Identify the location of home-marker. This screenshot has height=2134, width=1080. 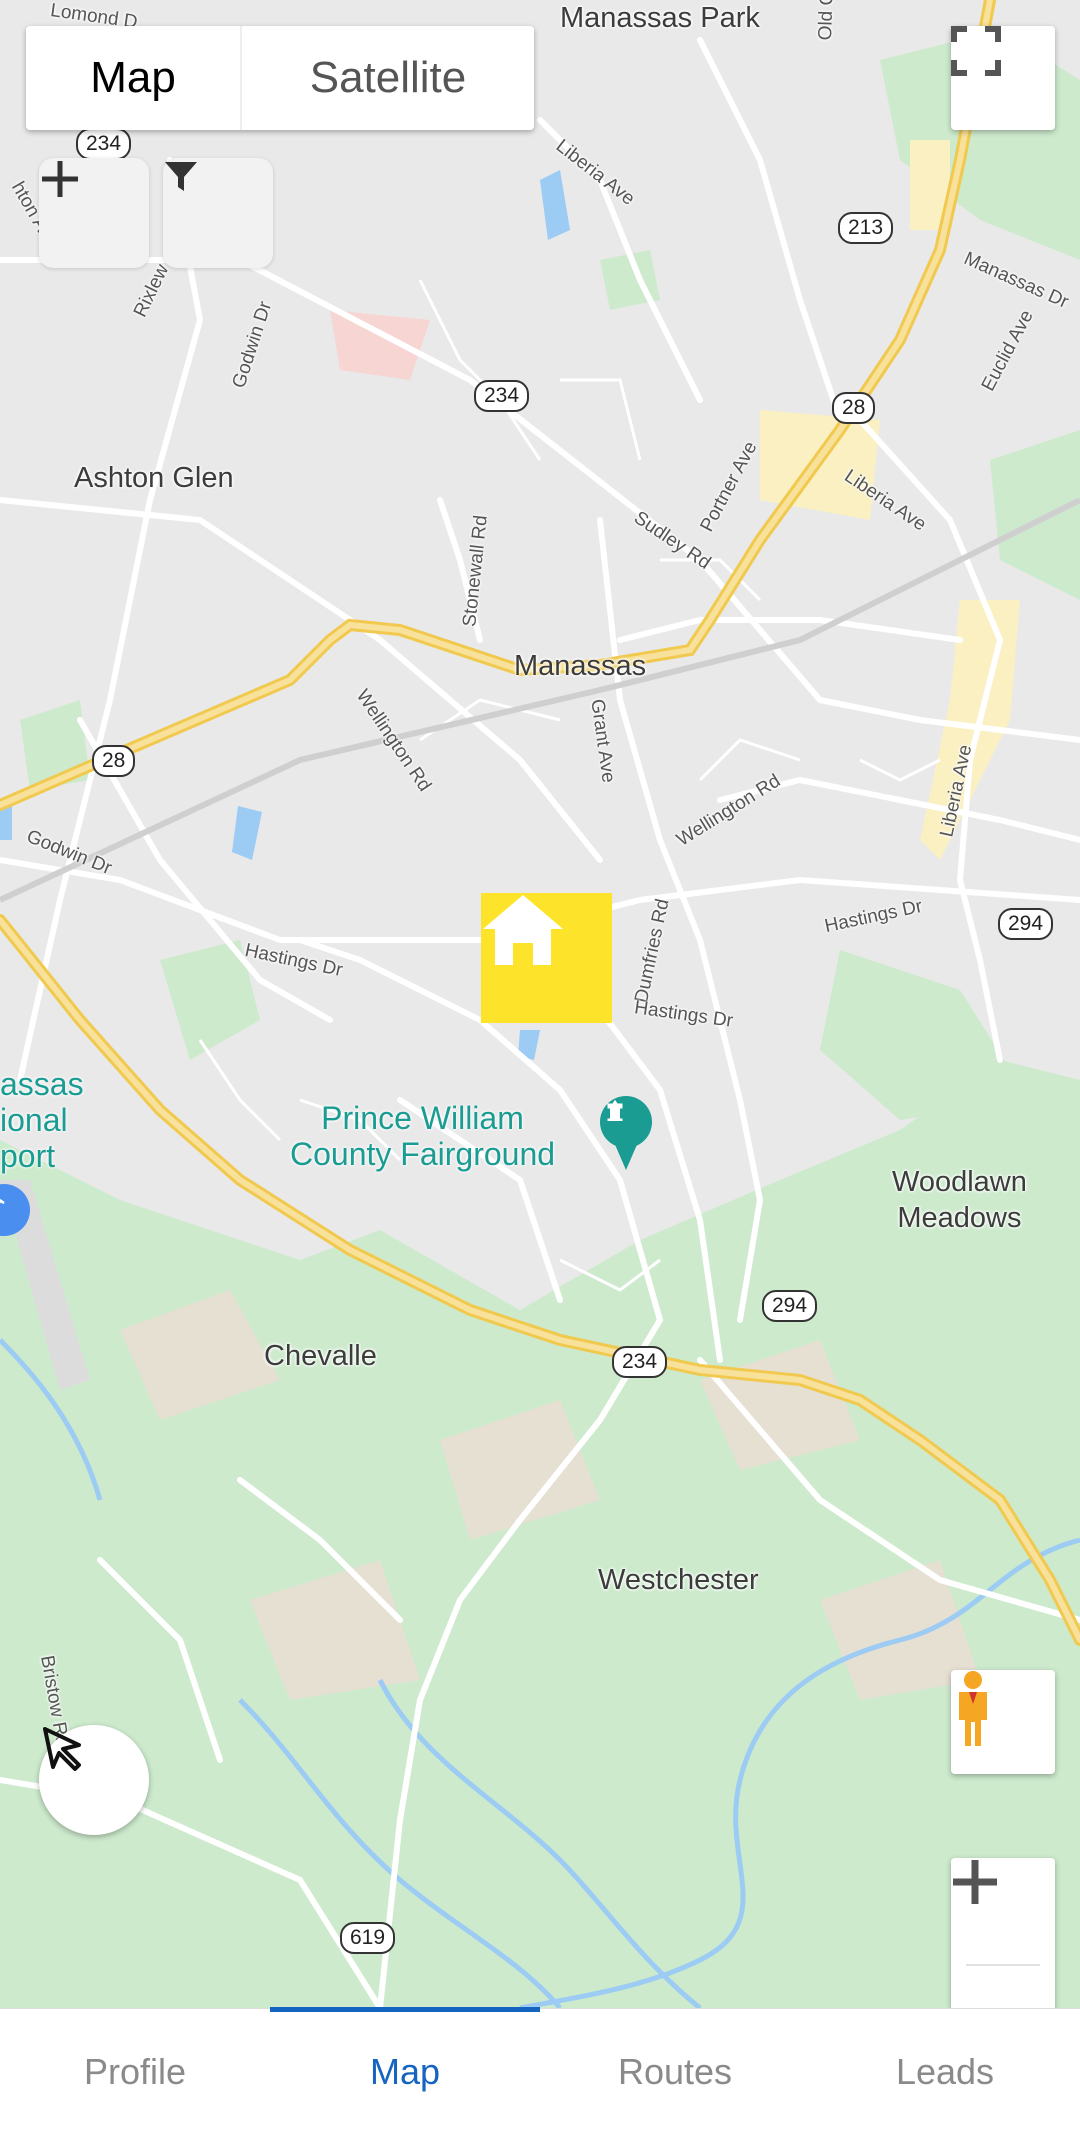
(546, 958).